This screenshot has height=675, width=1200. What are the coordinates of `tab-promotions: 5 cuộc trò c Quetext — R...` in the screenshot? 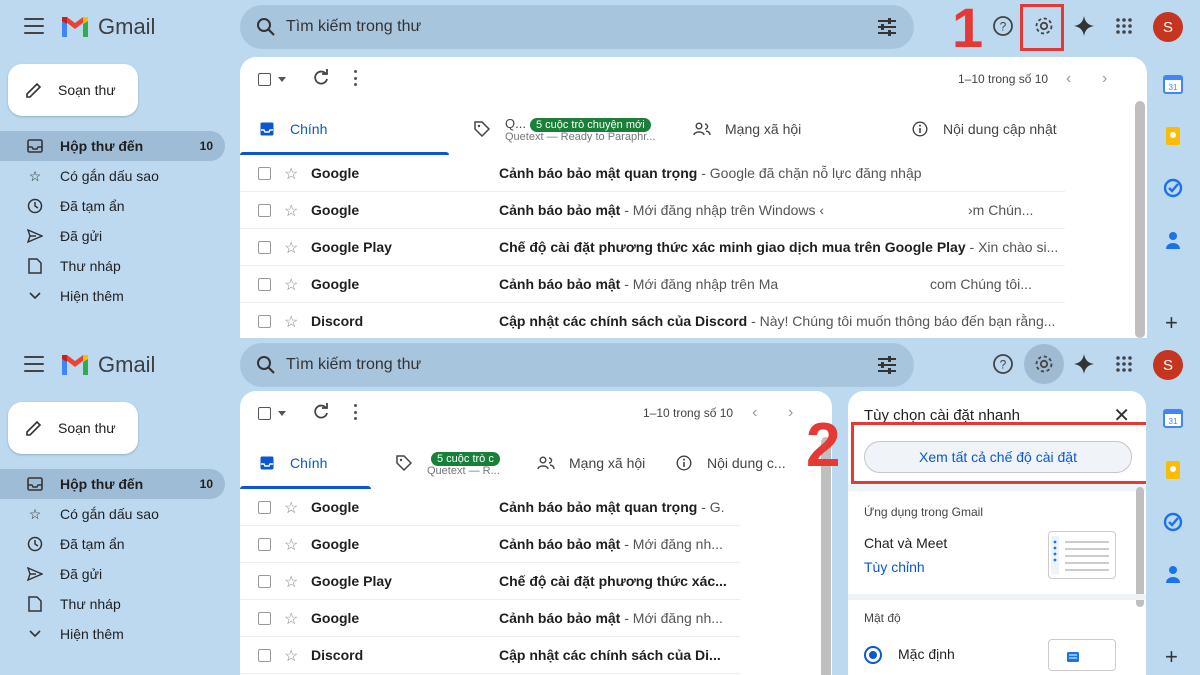 It's located at (441, 463).